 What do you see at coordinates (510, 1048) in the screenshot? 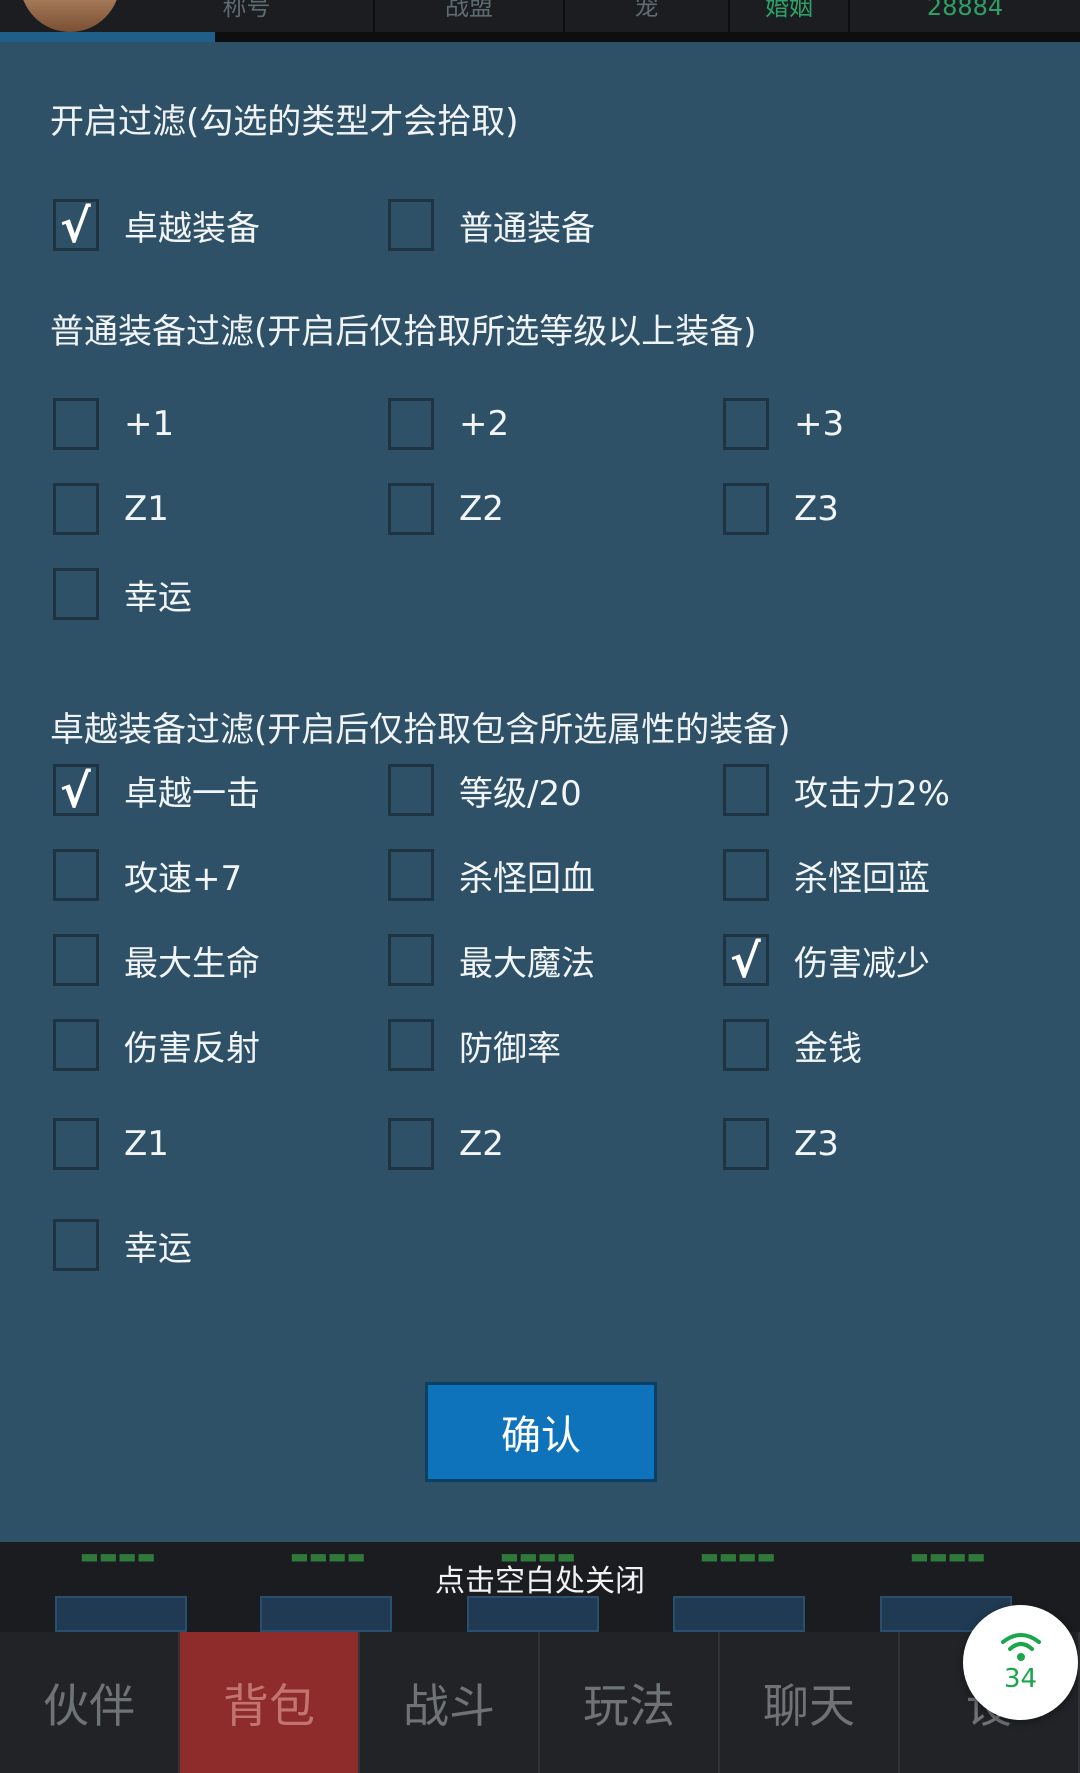
I see `checkbox-label: 防御率` at bounding box center [510, 1048].